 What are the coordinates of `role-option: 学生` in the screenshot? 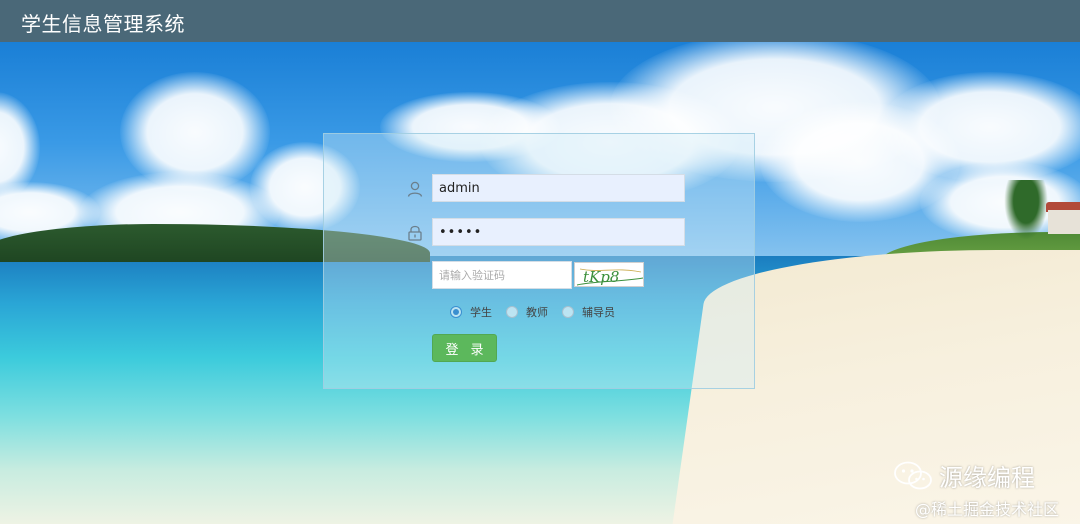 It's located at (471, 312).